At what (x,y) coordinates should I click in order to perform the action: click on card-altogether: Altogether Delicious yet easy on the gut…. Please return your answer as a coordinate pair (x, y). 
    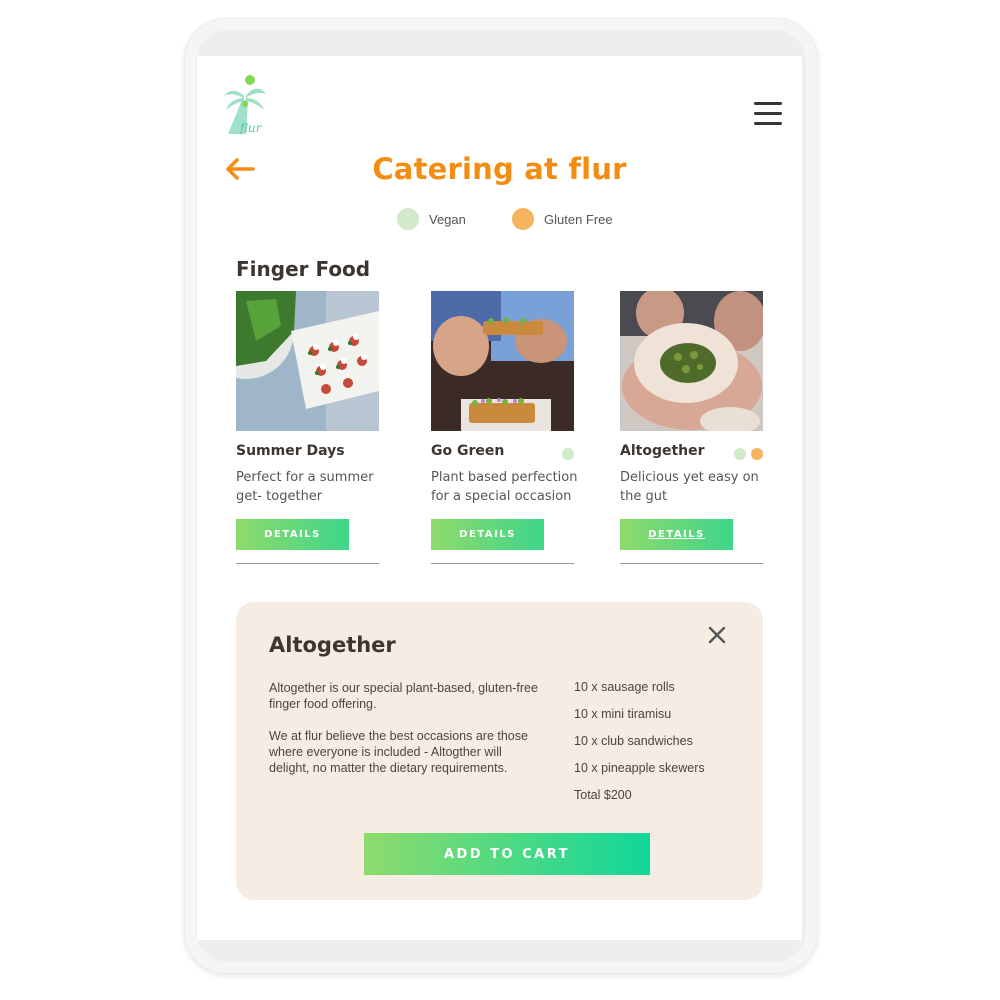
    Looking at the image, I should click on (691, 427).